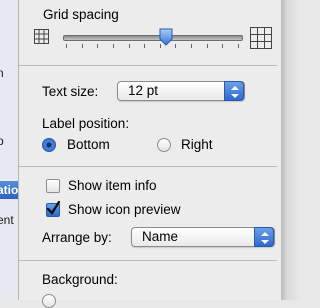 The width and height of the screenshot is (320, 308). I want to click on bottom-radio, so click(49, 145).